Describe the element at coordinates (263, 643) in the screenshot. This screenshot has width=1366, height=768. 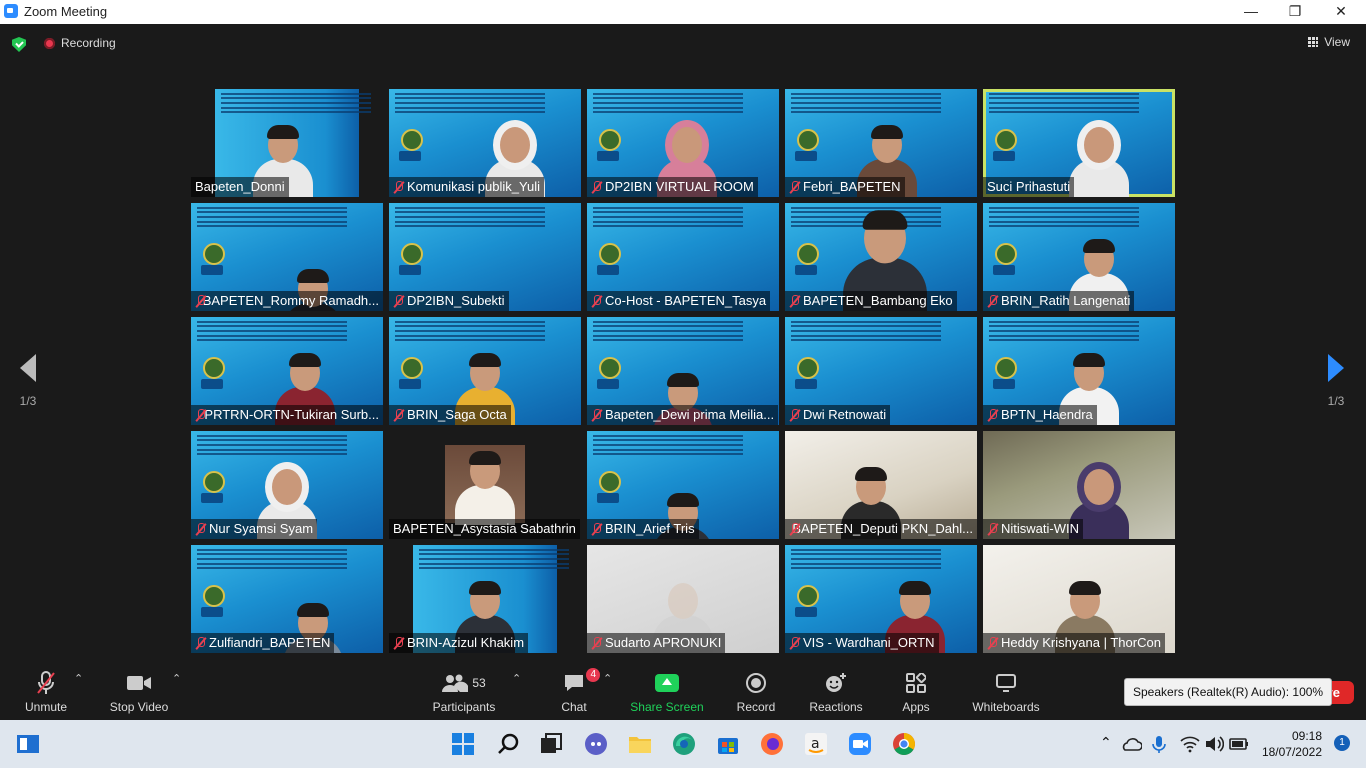
I see `participant-name-label: Zulfiandri_BAPETEN` at that location.